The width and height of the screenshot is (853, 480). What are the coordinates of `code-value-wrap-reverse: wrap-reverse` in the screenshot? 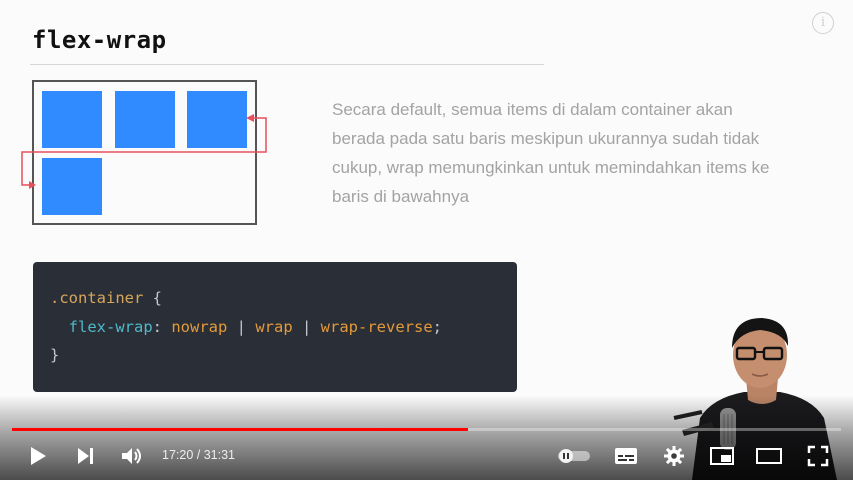 It's located at (376, 326).